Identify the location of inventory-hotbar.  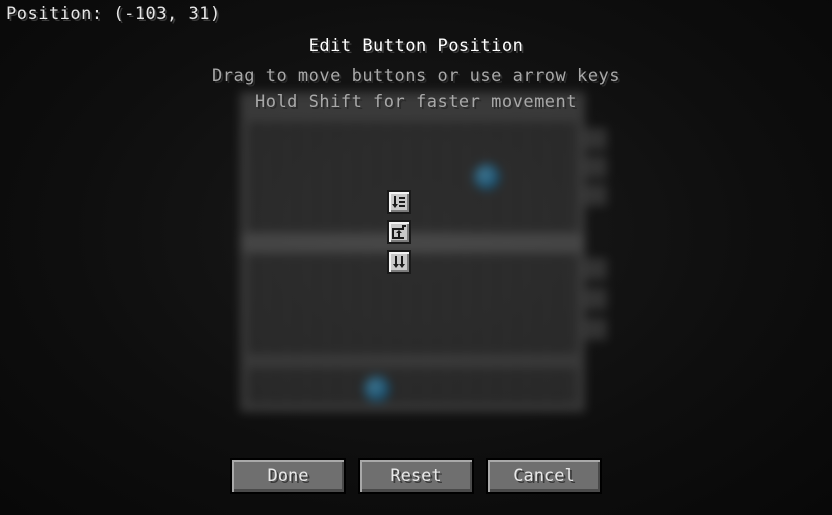
(412, 386).